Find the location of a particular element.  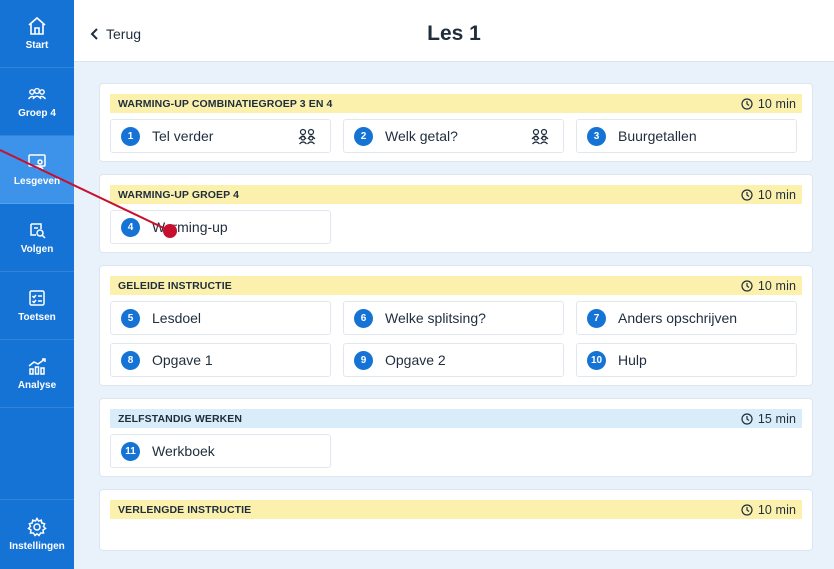

activity-werkboek: 11 Werkboek is located at coordinates (220, 451).